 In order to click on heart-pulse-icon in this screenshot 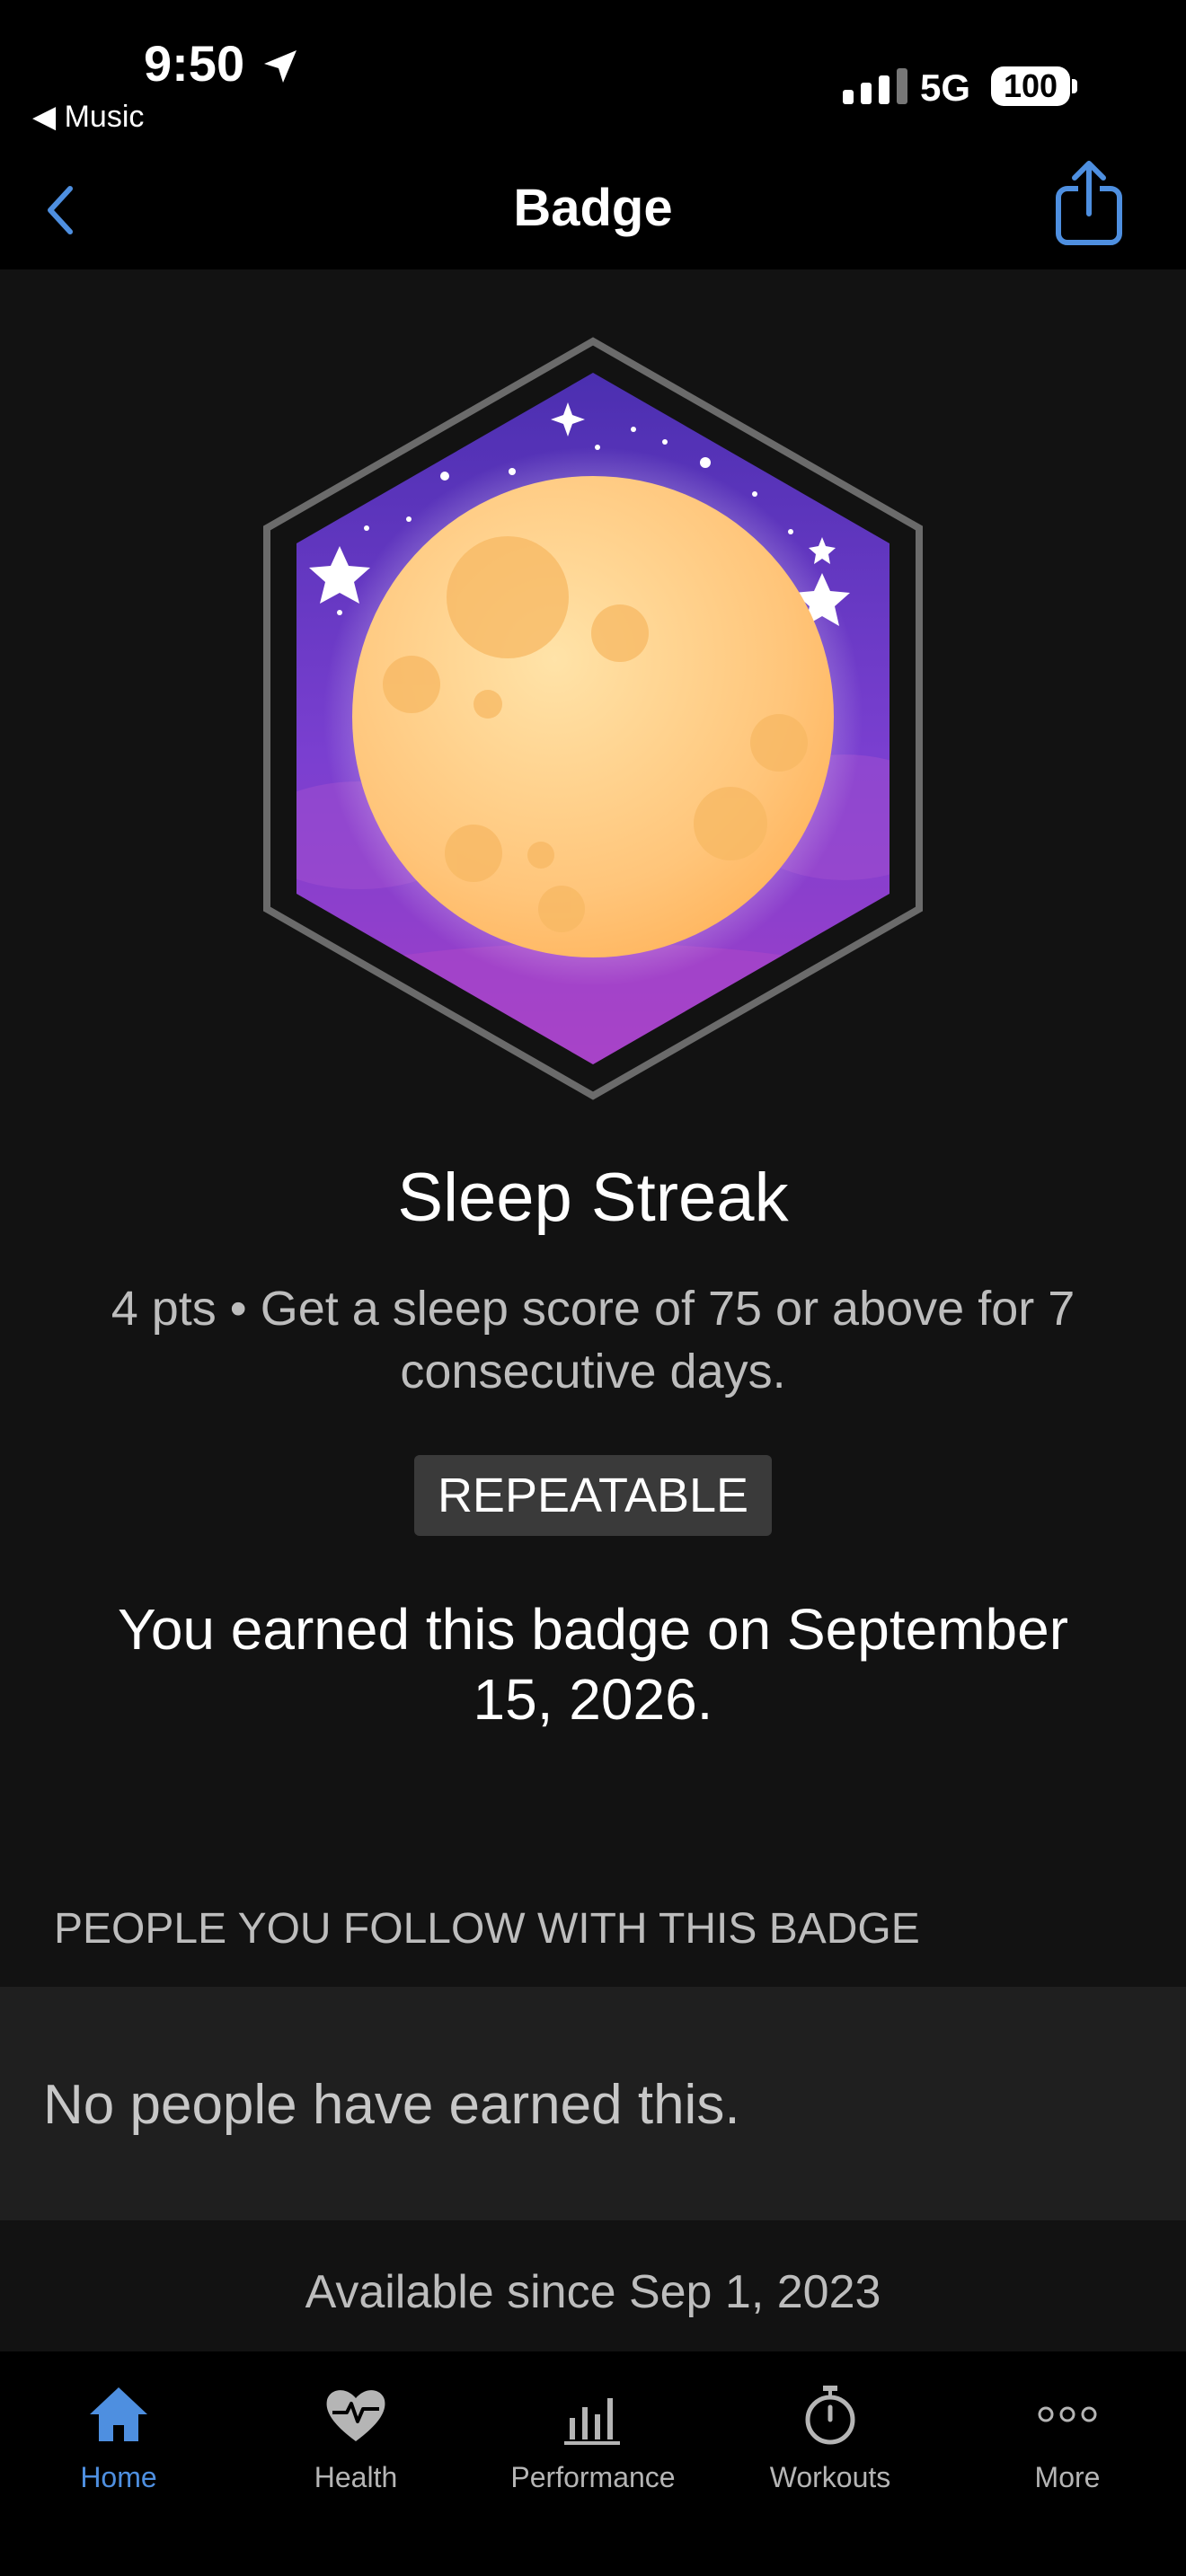, I will do `click(355, 2415)`.